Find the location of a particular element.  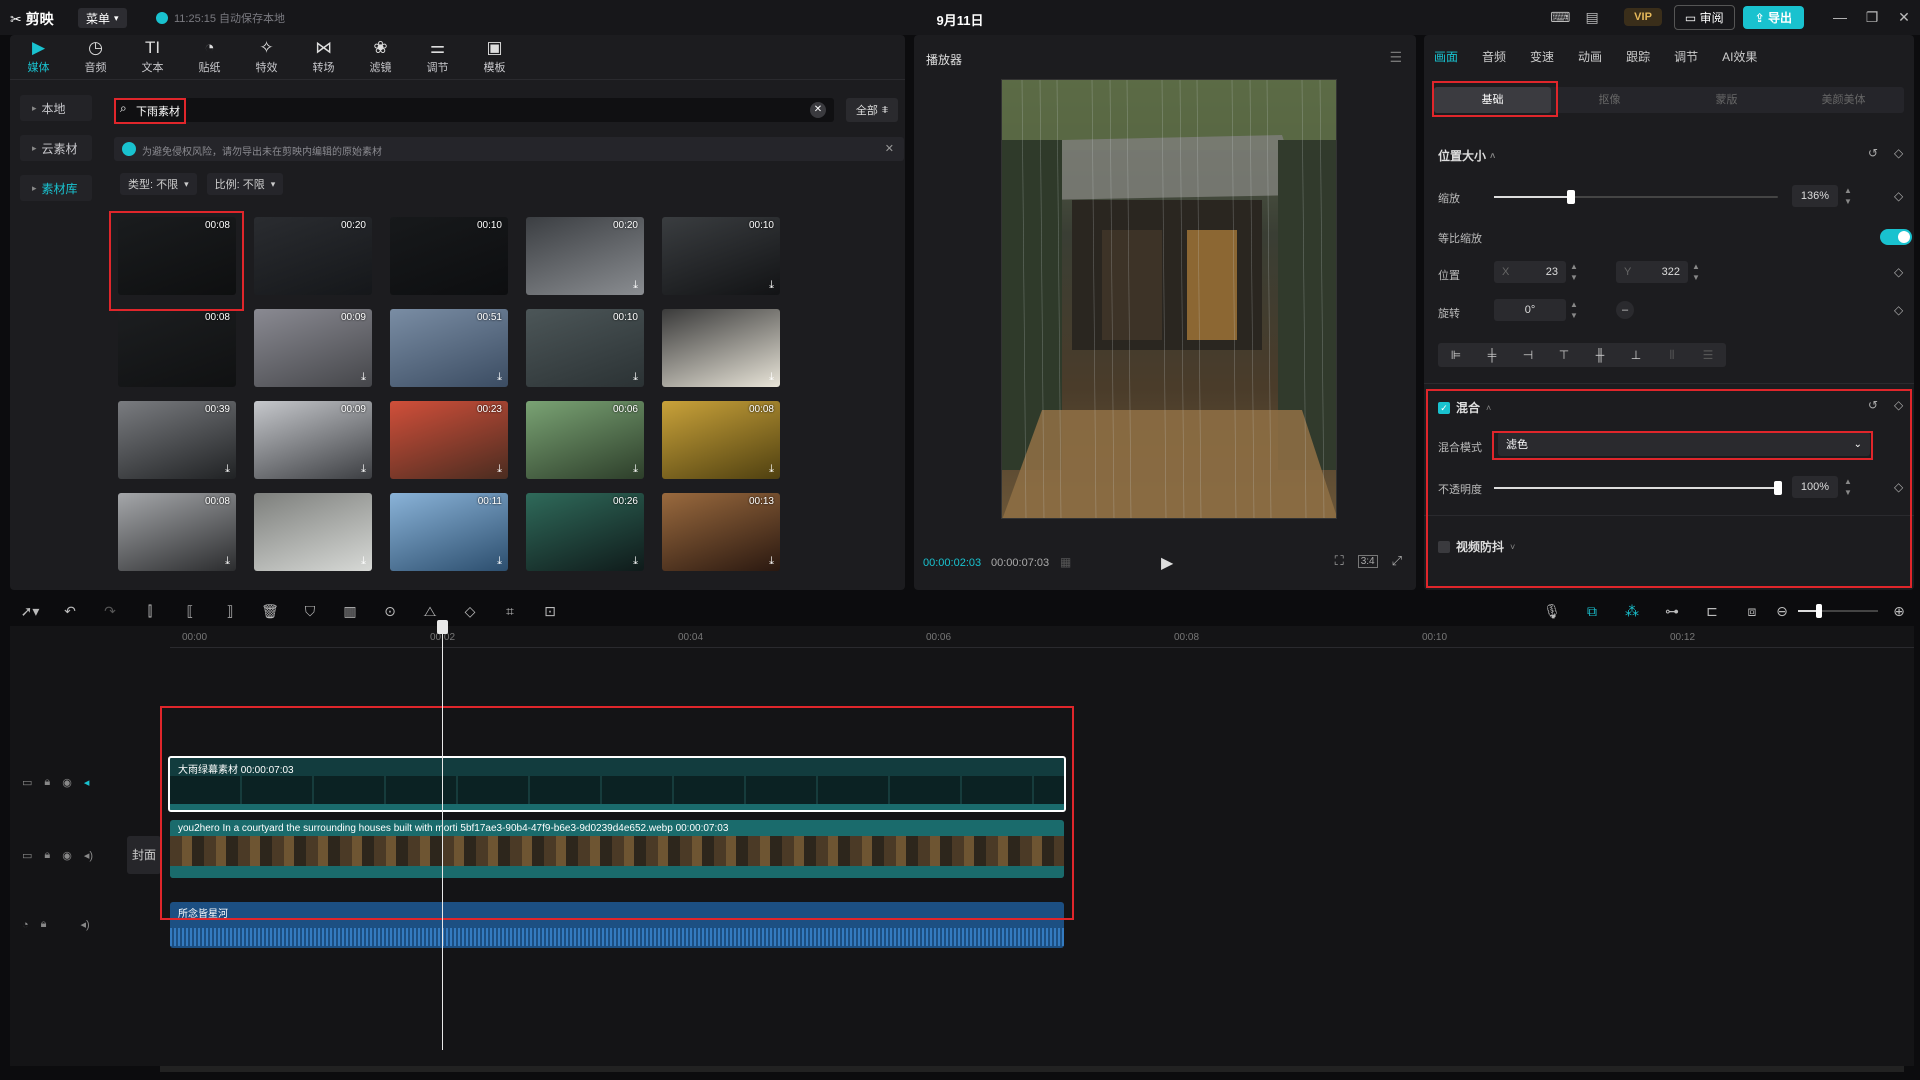

review-button: ▭ 审阅 is located at coordinates (1704, 17).